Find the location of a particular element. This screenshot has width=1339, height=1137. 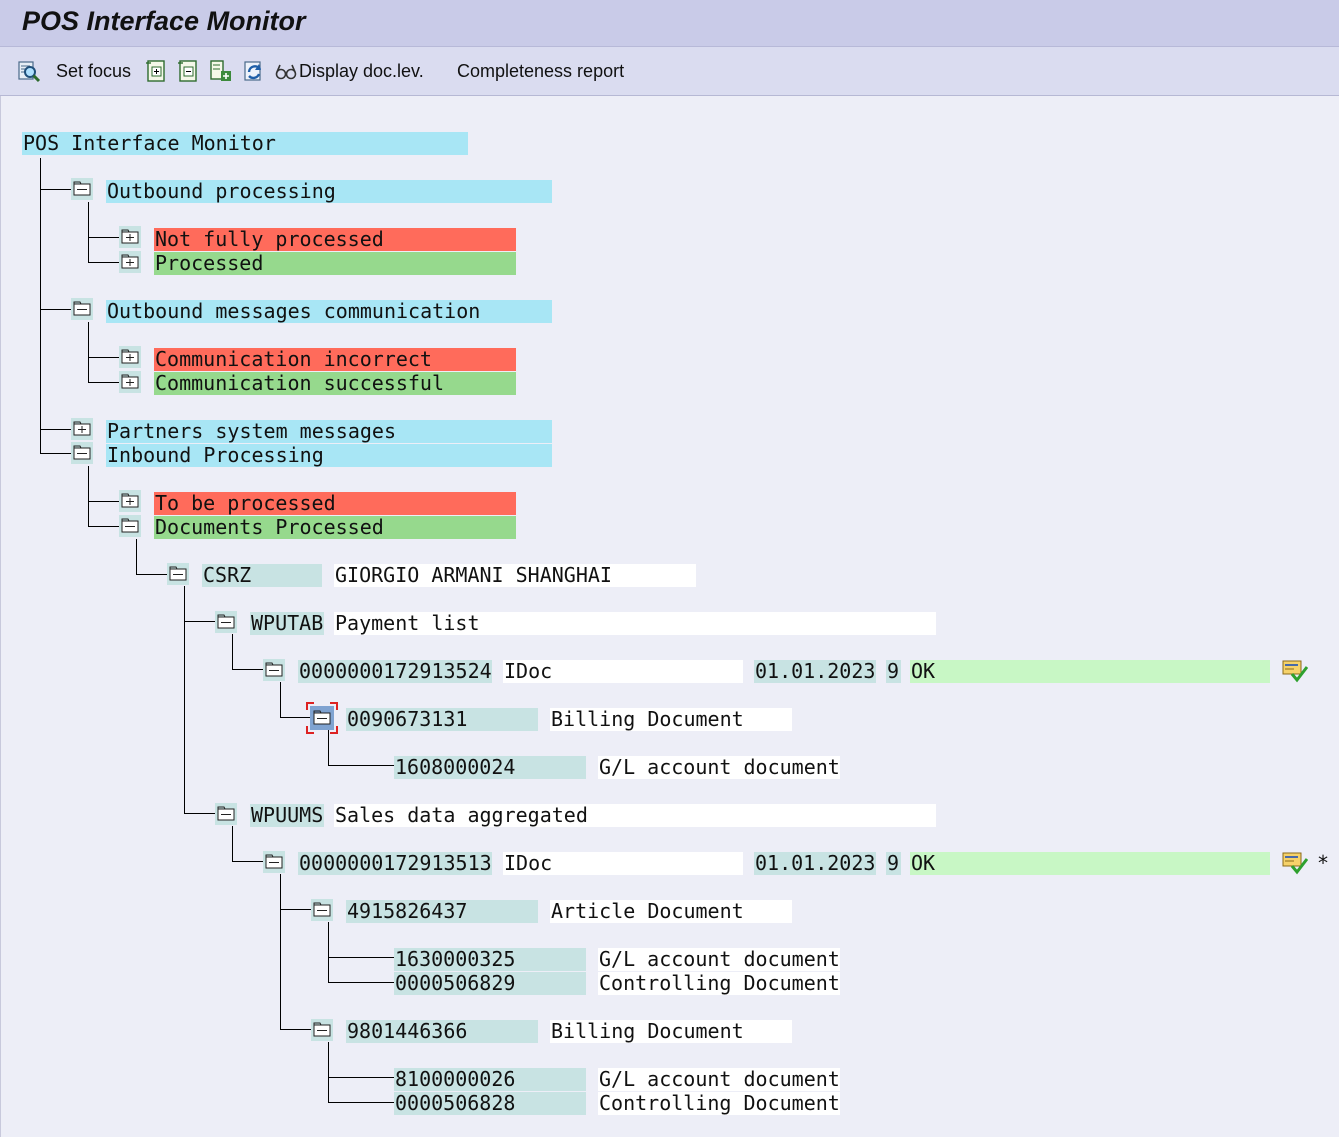

co-doc-number: 0000506828 is located at coordinates (490, 1103).